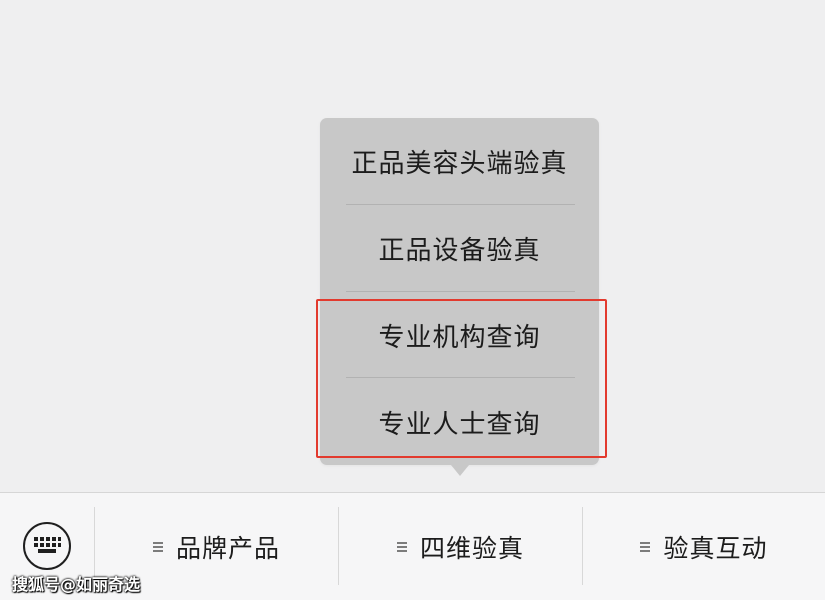  I want to click on menu-item-label: 正品设备验真, so click(459, 250).